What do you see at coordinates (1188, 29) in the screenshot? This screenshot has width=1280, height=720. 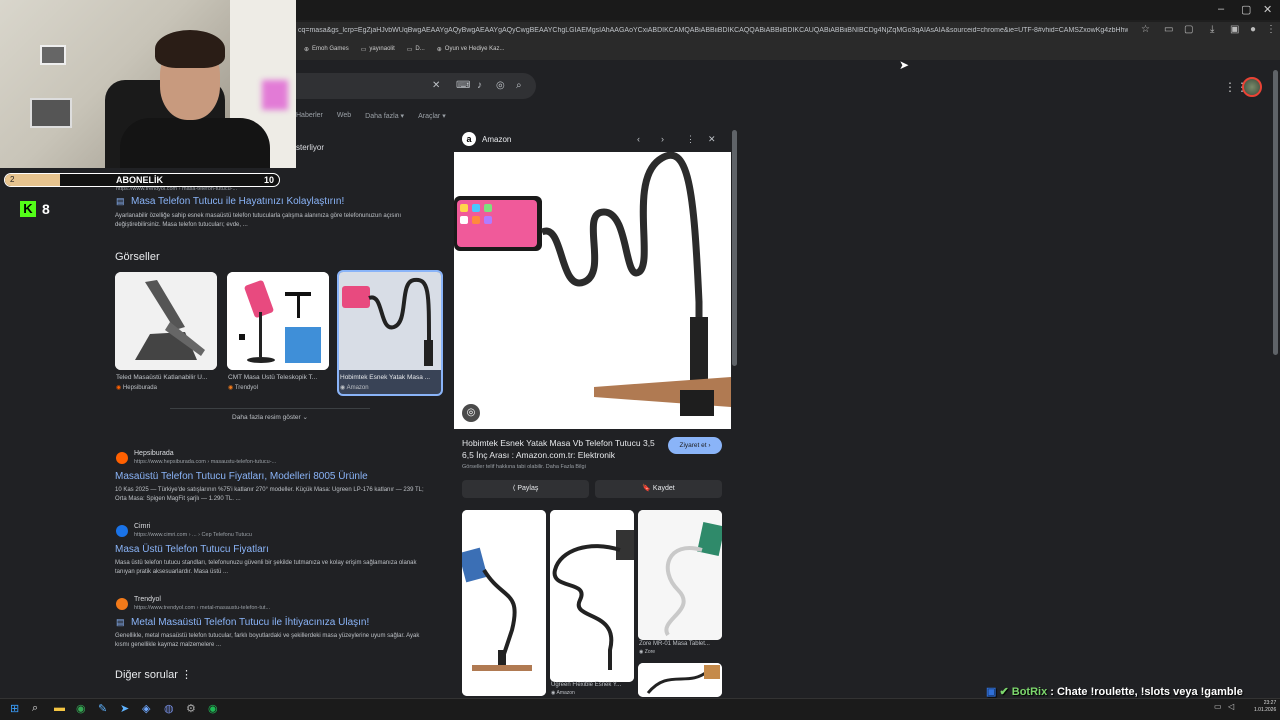 I see `extension-icon: ▢` at bounding box center [1188, 29].